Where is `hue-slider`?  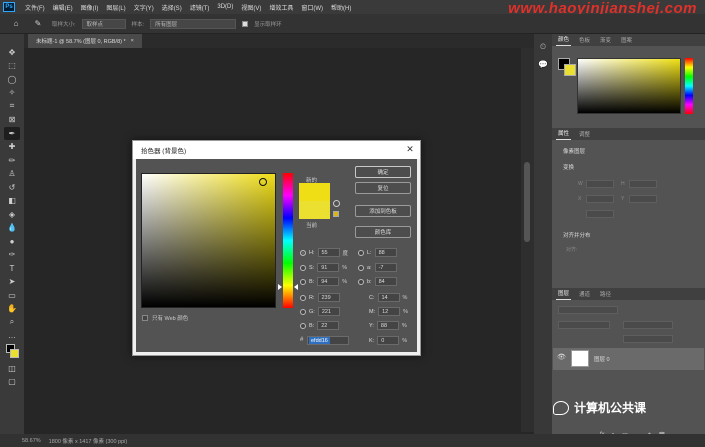
hue-slider is located at coordinates (288, 240).